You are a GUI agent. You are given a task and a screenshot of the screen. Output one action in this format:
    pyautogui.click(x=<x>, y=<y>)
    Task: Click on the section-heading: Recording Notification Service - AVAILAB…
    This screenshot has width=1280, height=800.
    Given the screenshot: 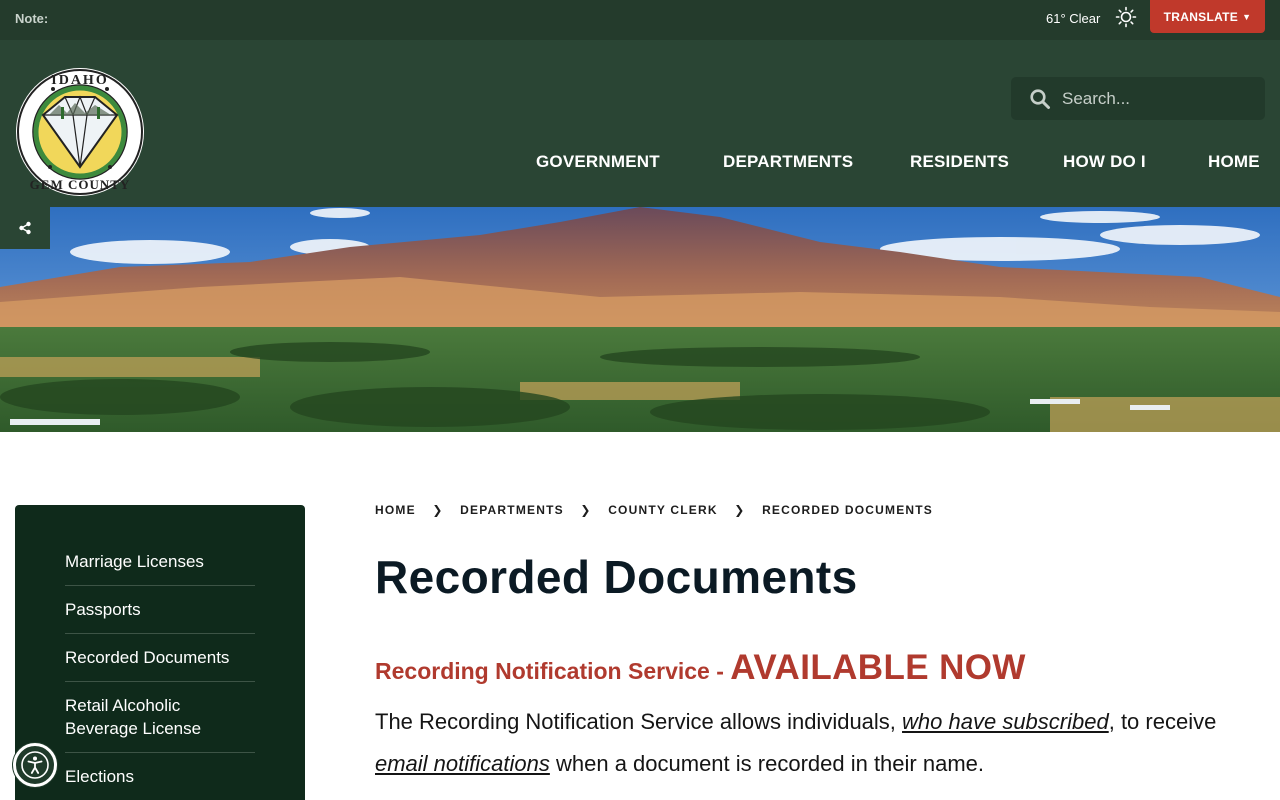 What is the action you would take?
    pyautogui.click(x=700, y=668)
    